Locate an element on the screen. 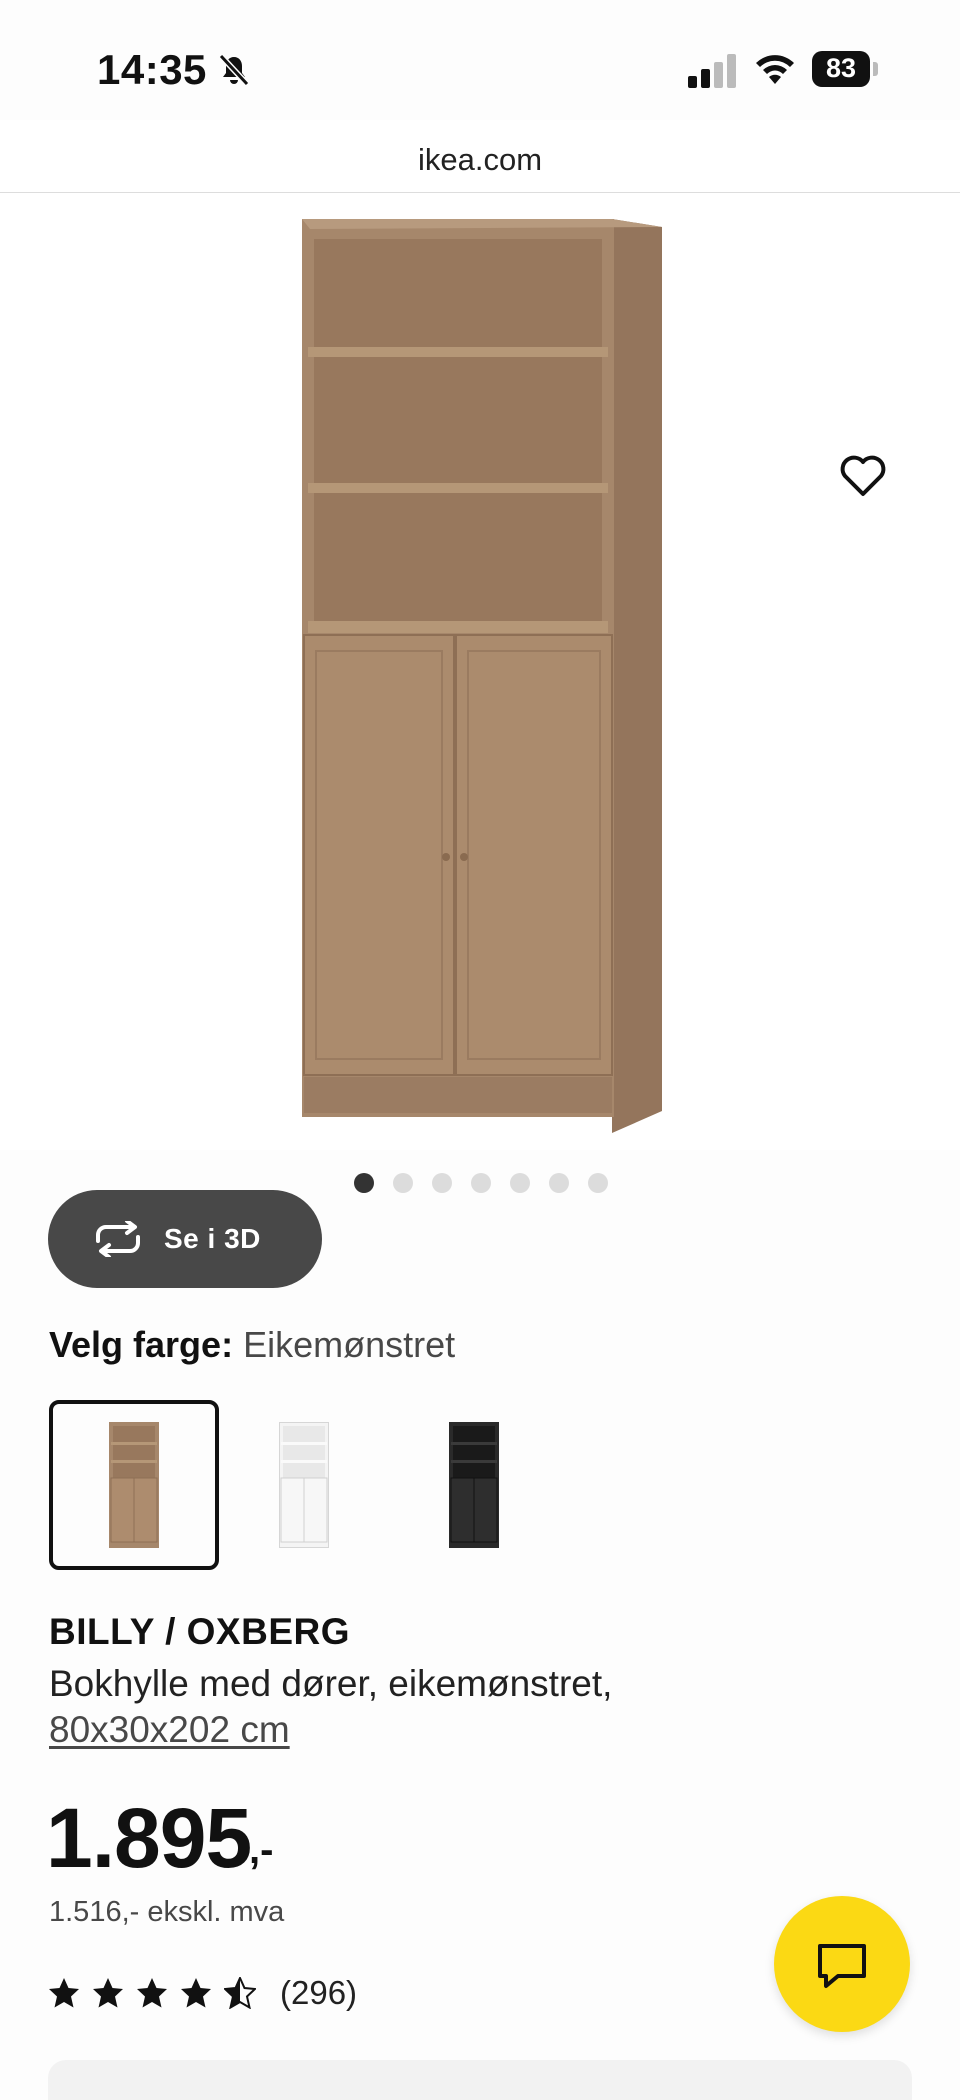 This screenshot has height=2100, width=960. status-bar: 14:35 83 is located at coordinates (480, 60).